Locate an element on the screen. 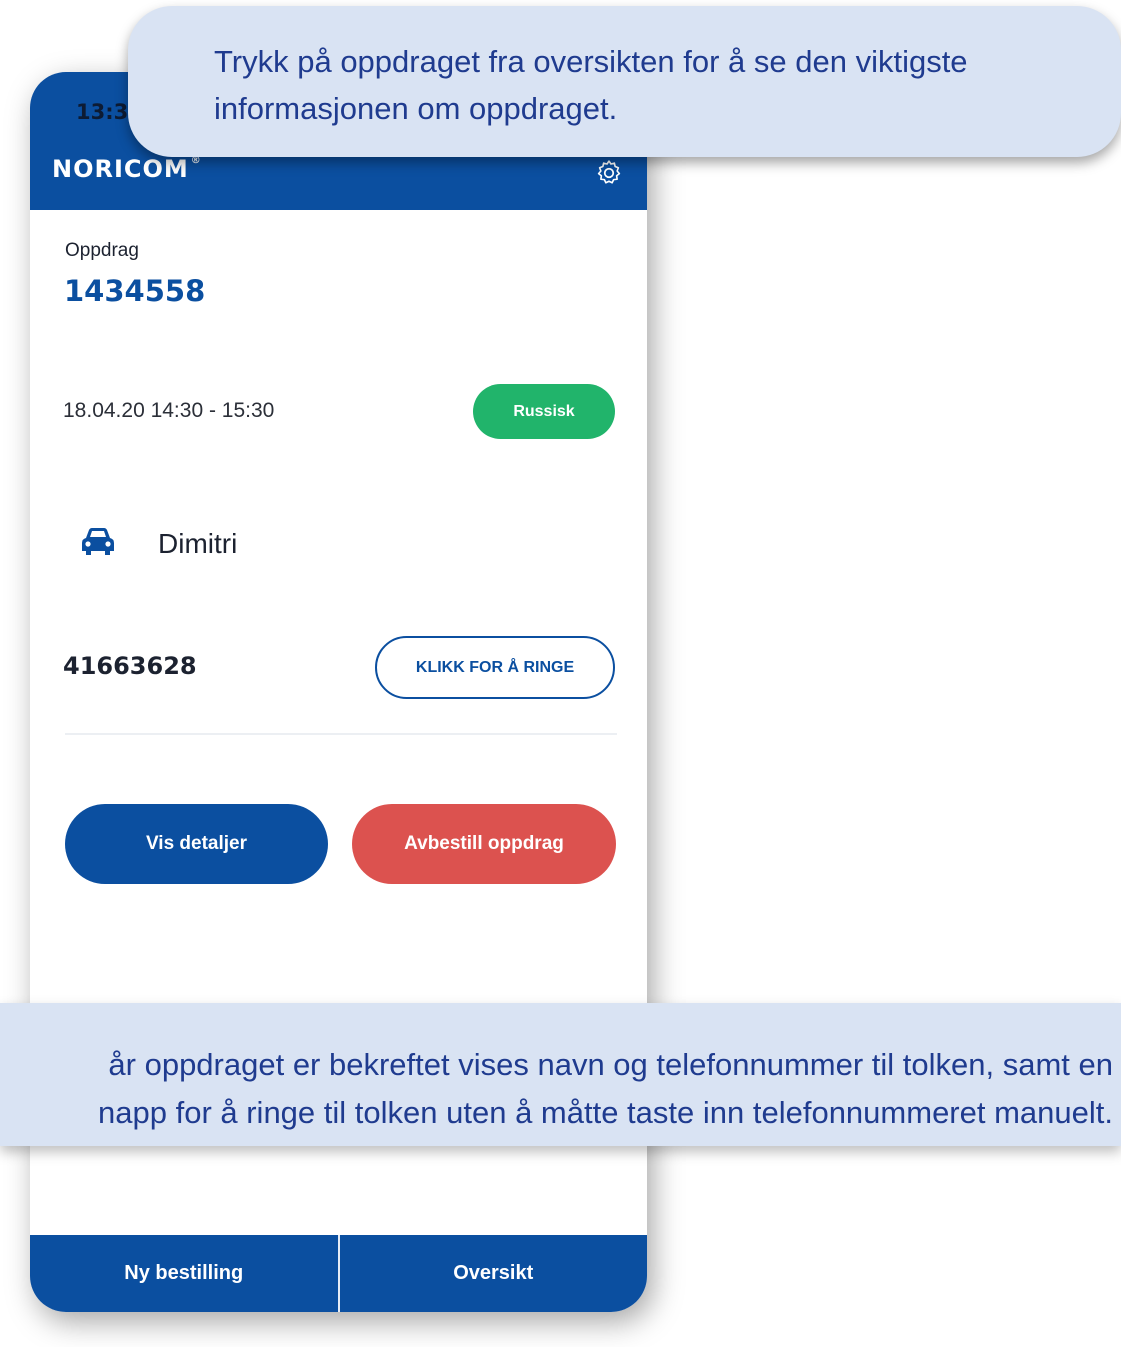 The image size is (1121, 1347). status-bar-time: 13:3 is located at coordinates (102, 112).